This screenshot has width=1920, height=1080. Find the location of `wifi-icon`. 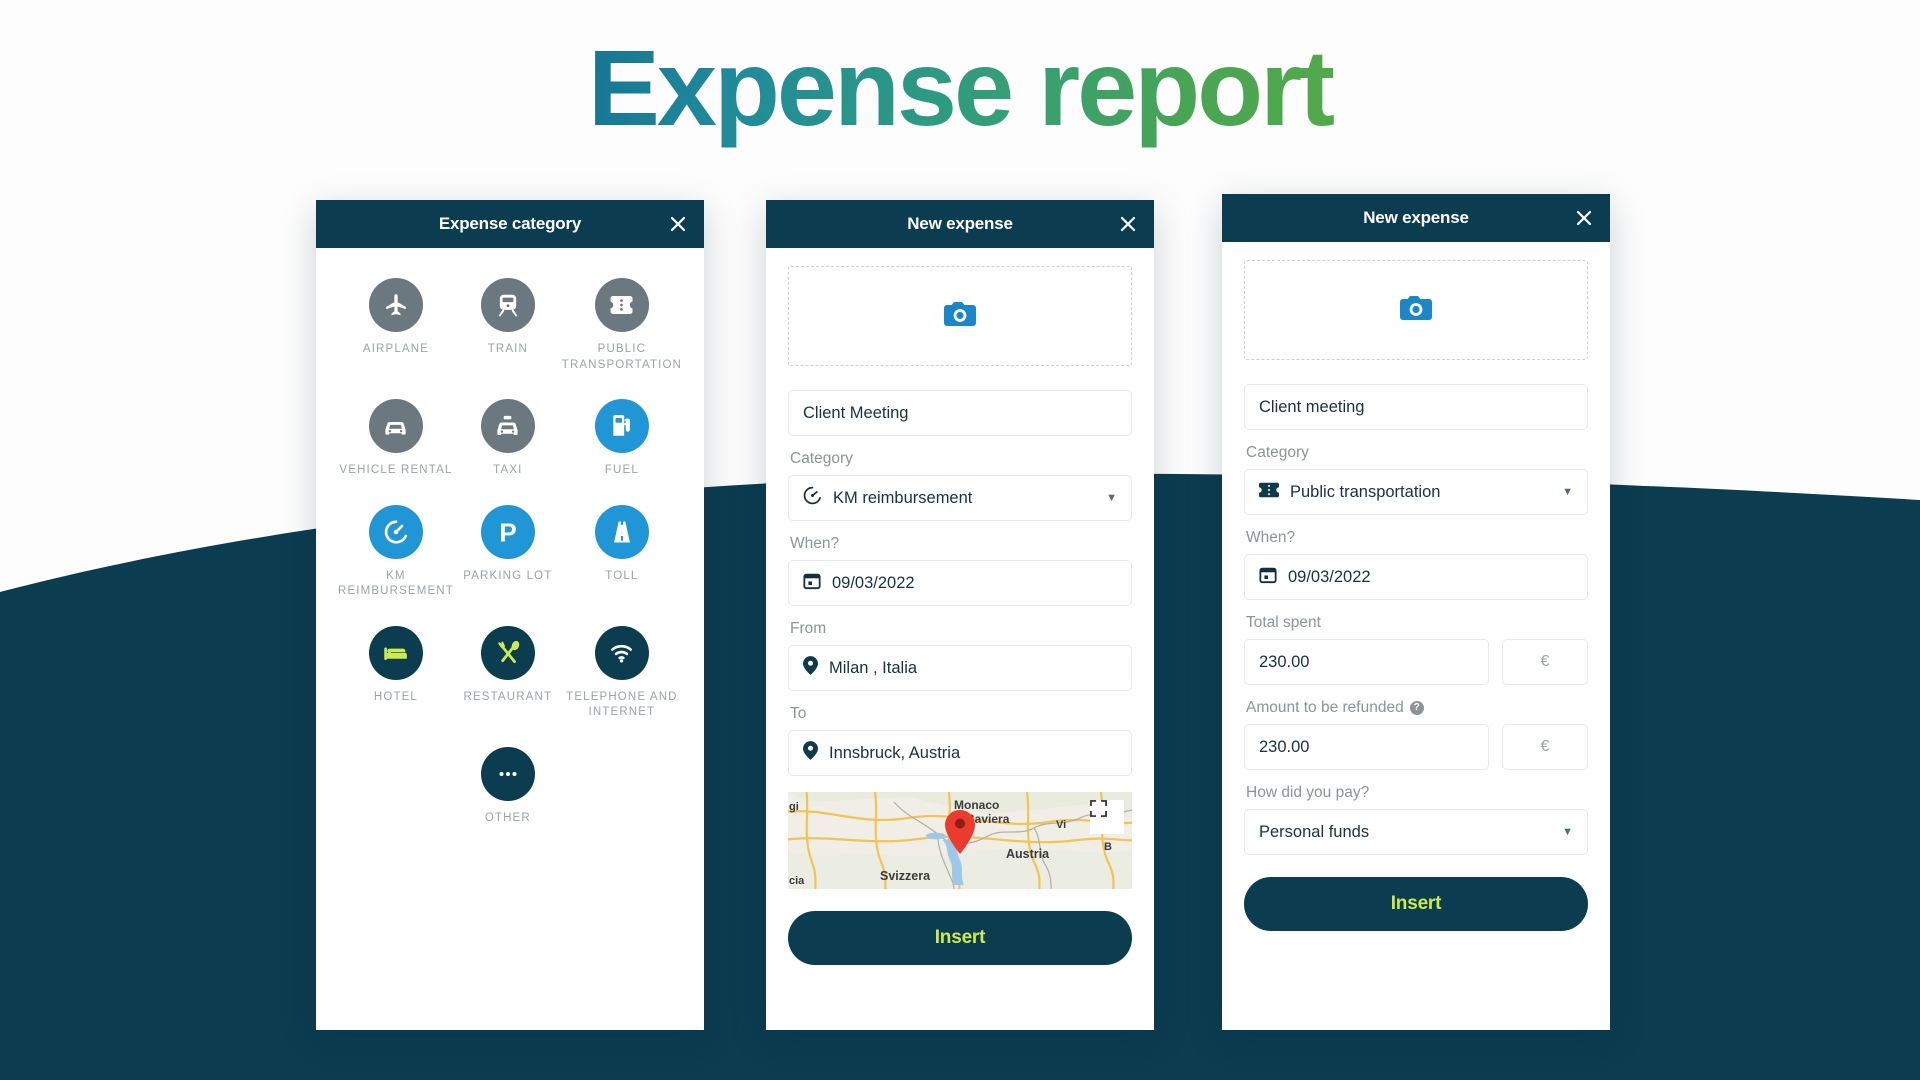

wifi-icon is located at coordinates (621, 652).